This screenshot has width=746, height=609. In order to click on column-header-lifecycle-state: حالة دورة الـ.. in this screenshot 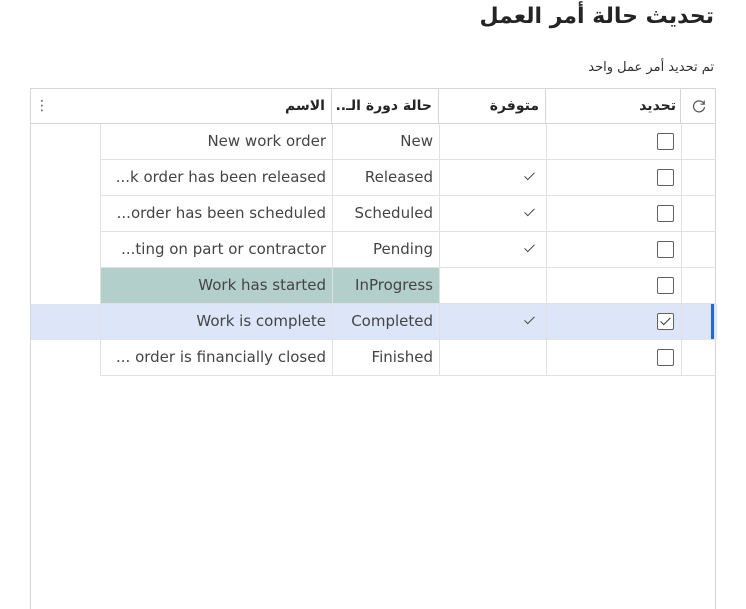, I will do `click(385, 106)`.